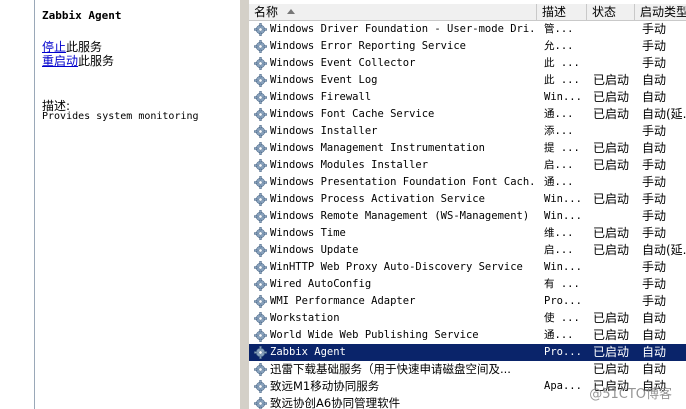  Describe the element at coordinates (467, 63) in the screenshot. I see `service-row: Windows Event Collector 此 ... 手动` at that location.